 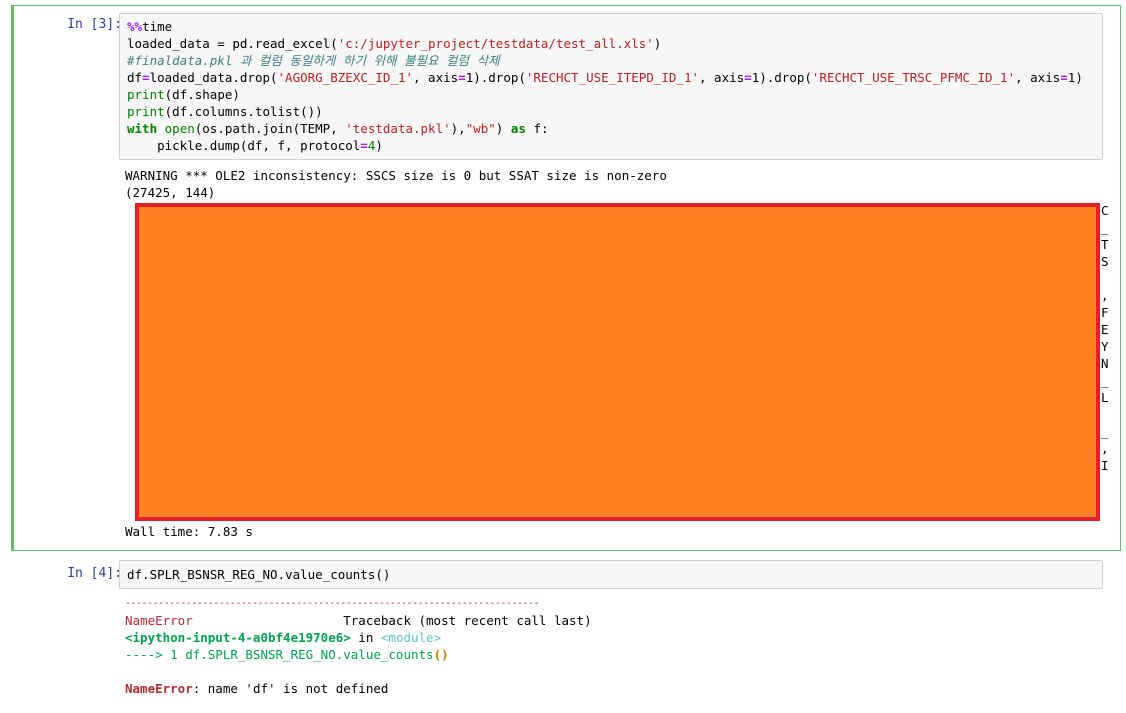 What do you see at coordinates (1105, 346) in the screenshot?
I see `truncated-char: Y` at bounding box center [1105, 346].